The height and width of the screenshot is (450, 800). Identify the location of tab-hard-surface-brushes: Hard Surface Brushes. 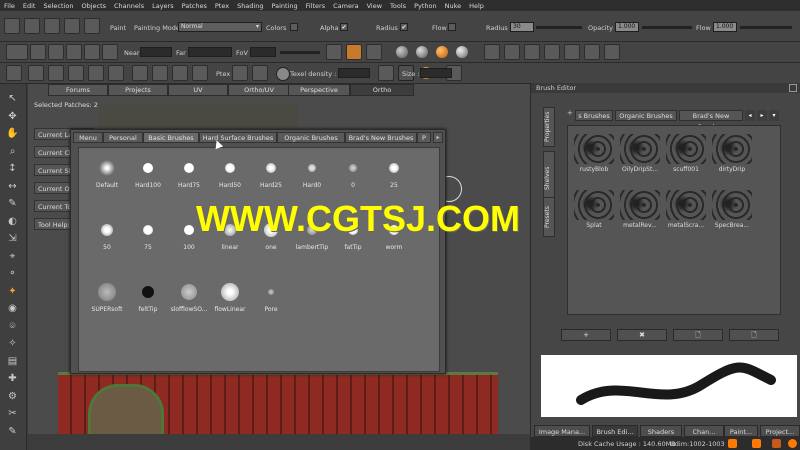
(238, 137).